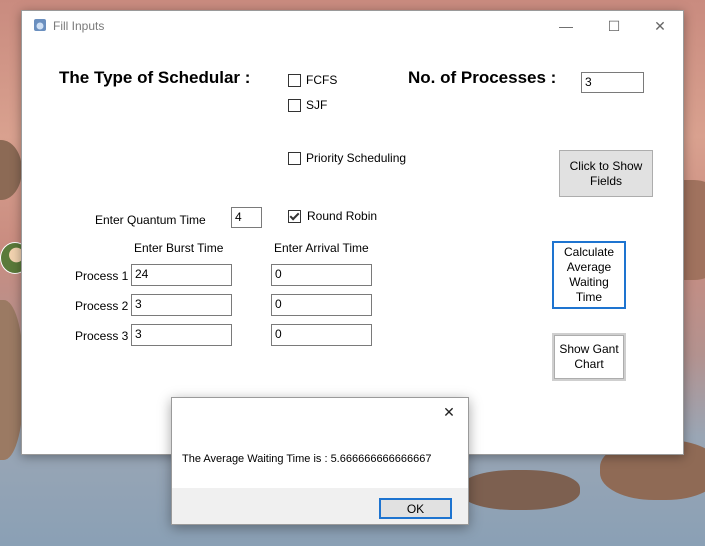 The height and width of the screenshot is (546, 705). Describe the element at coordinates (294, 216) in the screenshot. I see `round-robin-checkbox` at that location.